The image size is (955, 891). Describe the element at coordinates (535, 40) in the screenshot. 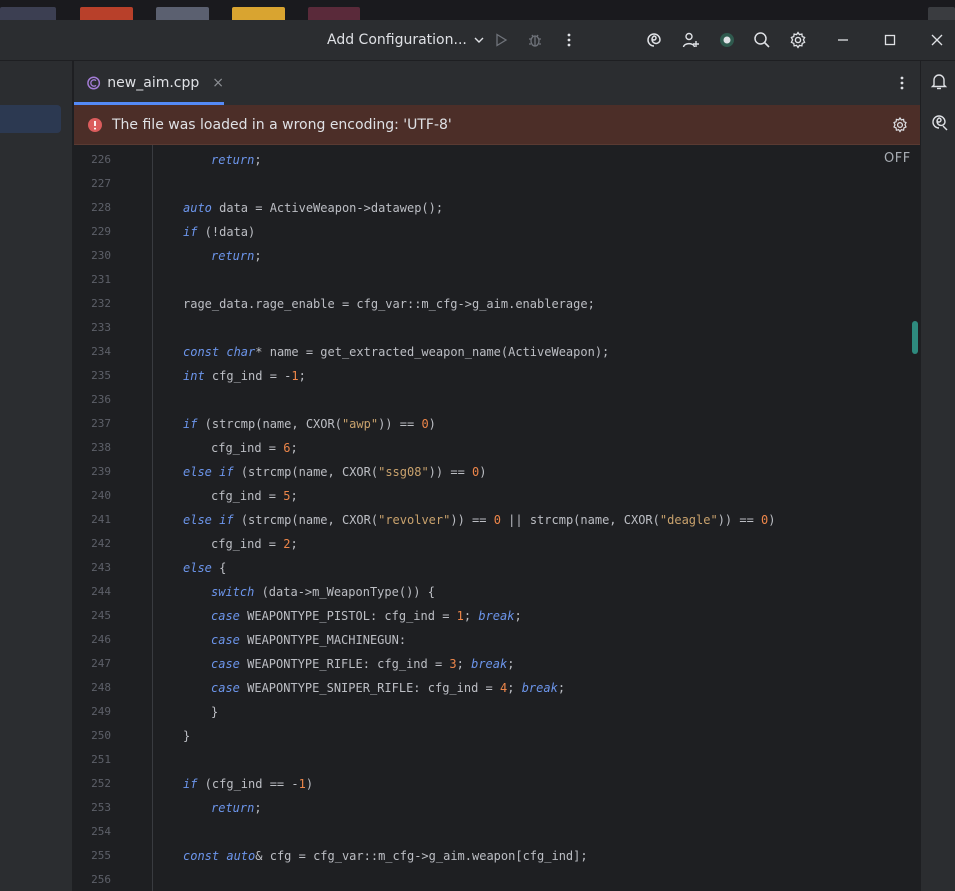

I see `debug-button` at that location.